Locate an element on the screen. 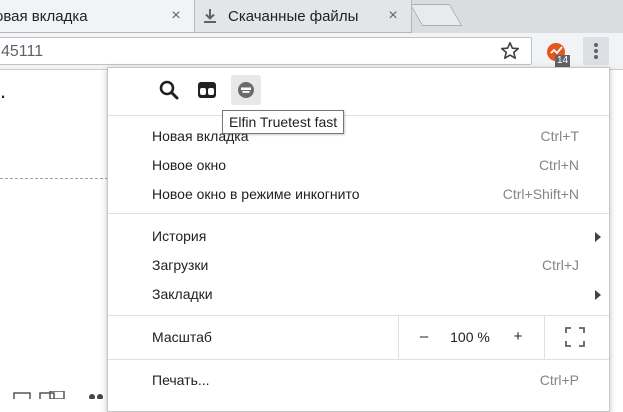 Image resolution: width=623 pixels, height=412 pixels. page-text: . is located at coordinates (3, 90).